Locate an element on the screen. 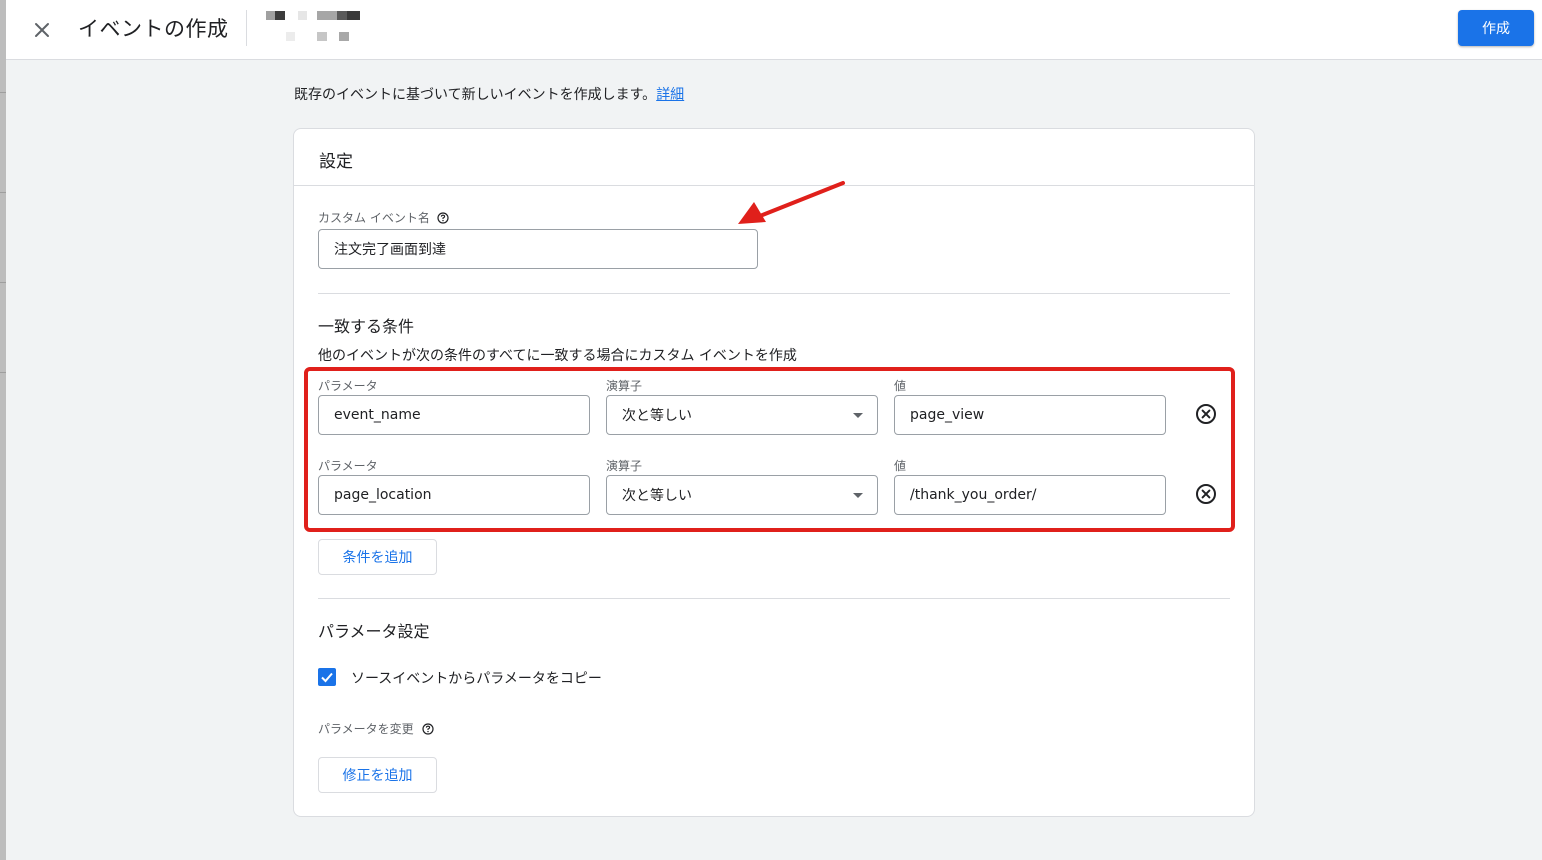  intro-text: 既存のイベントに基づいて新しいイベントを作成します。詳細 is located at coordinates (489, 94).